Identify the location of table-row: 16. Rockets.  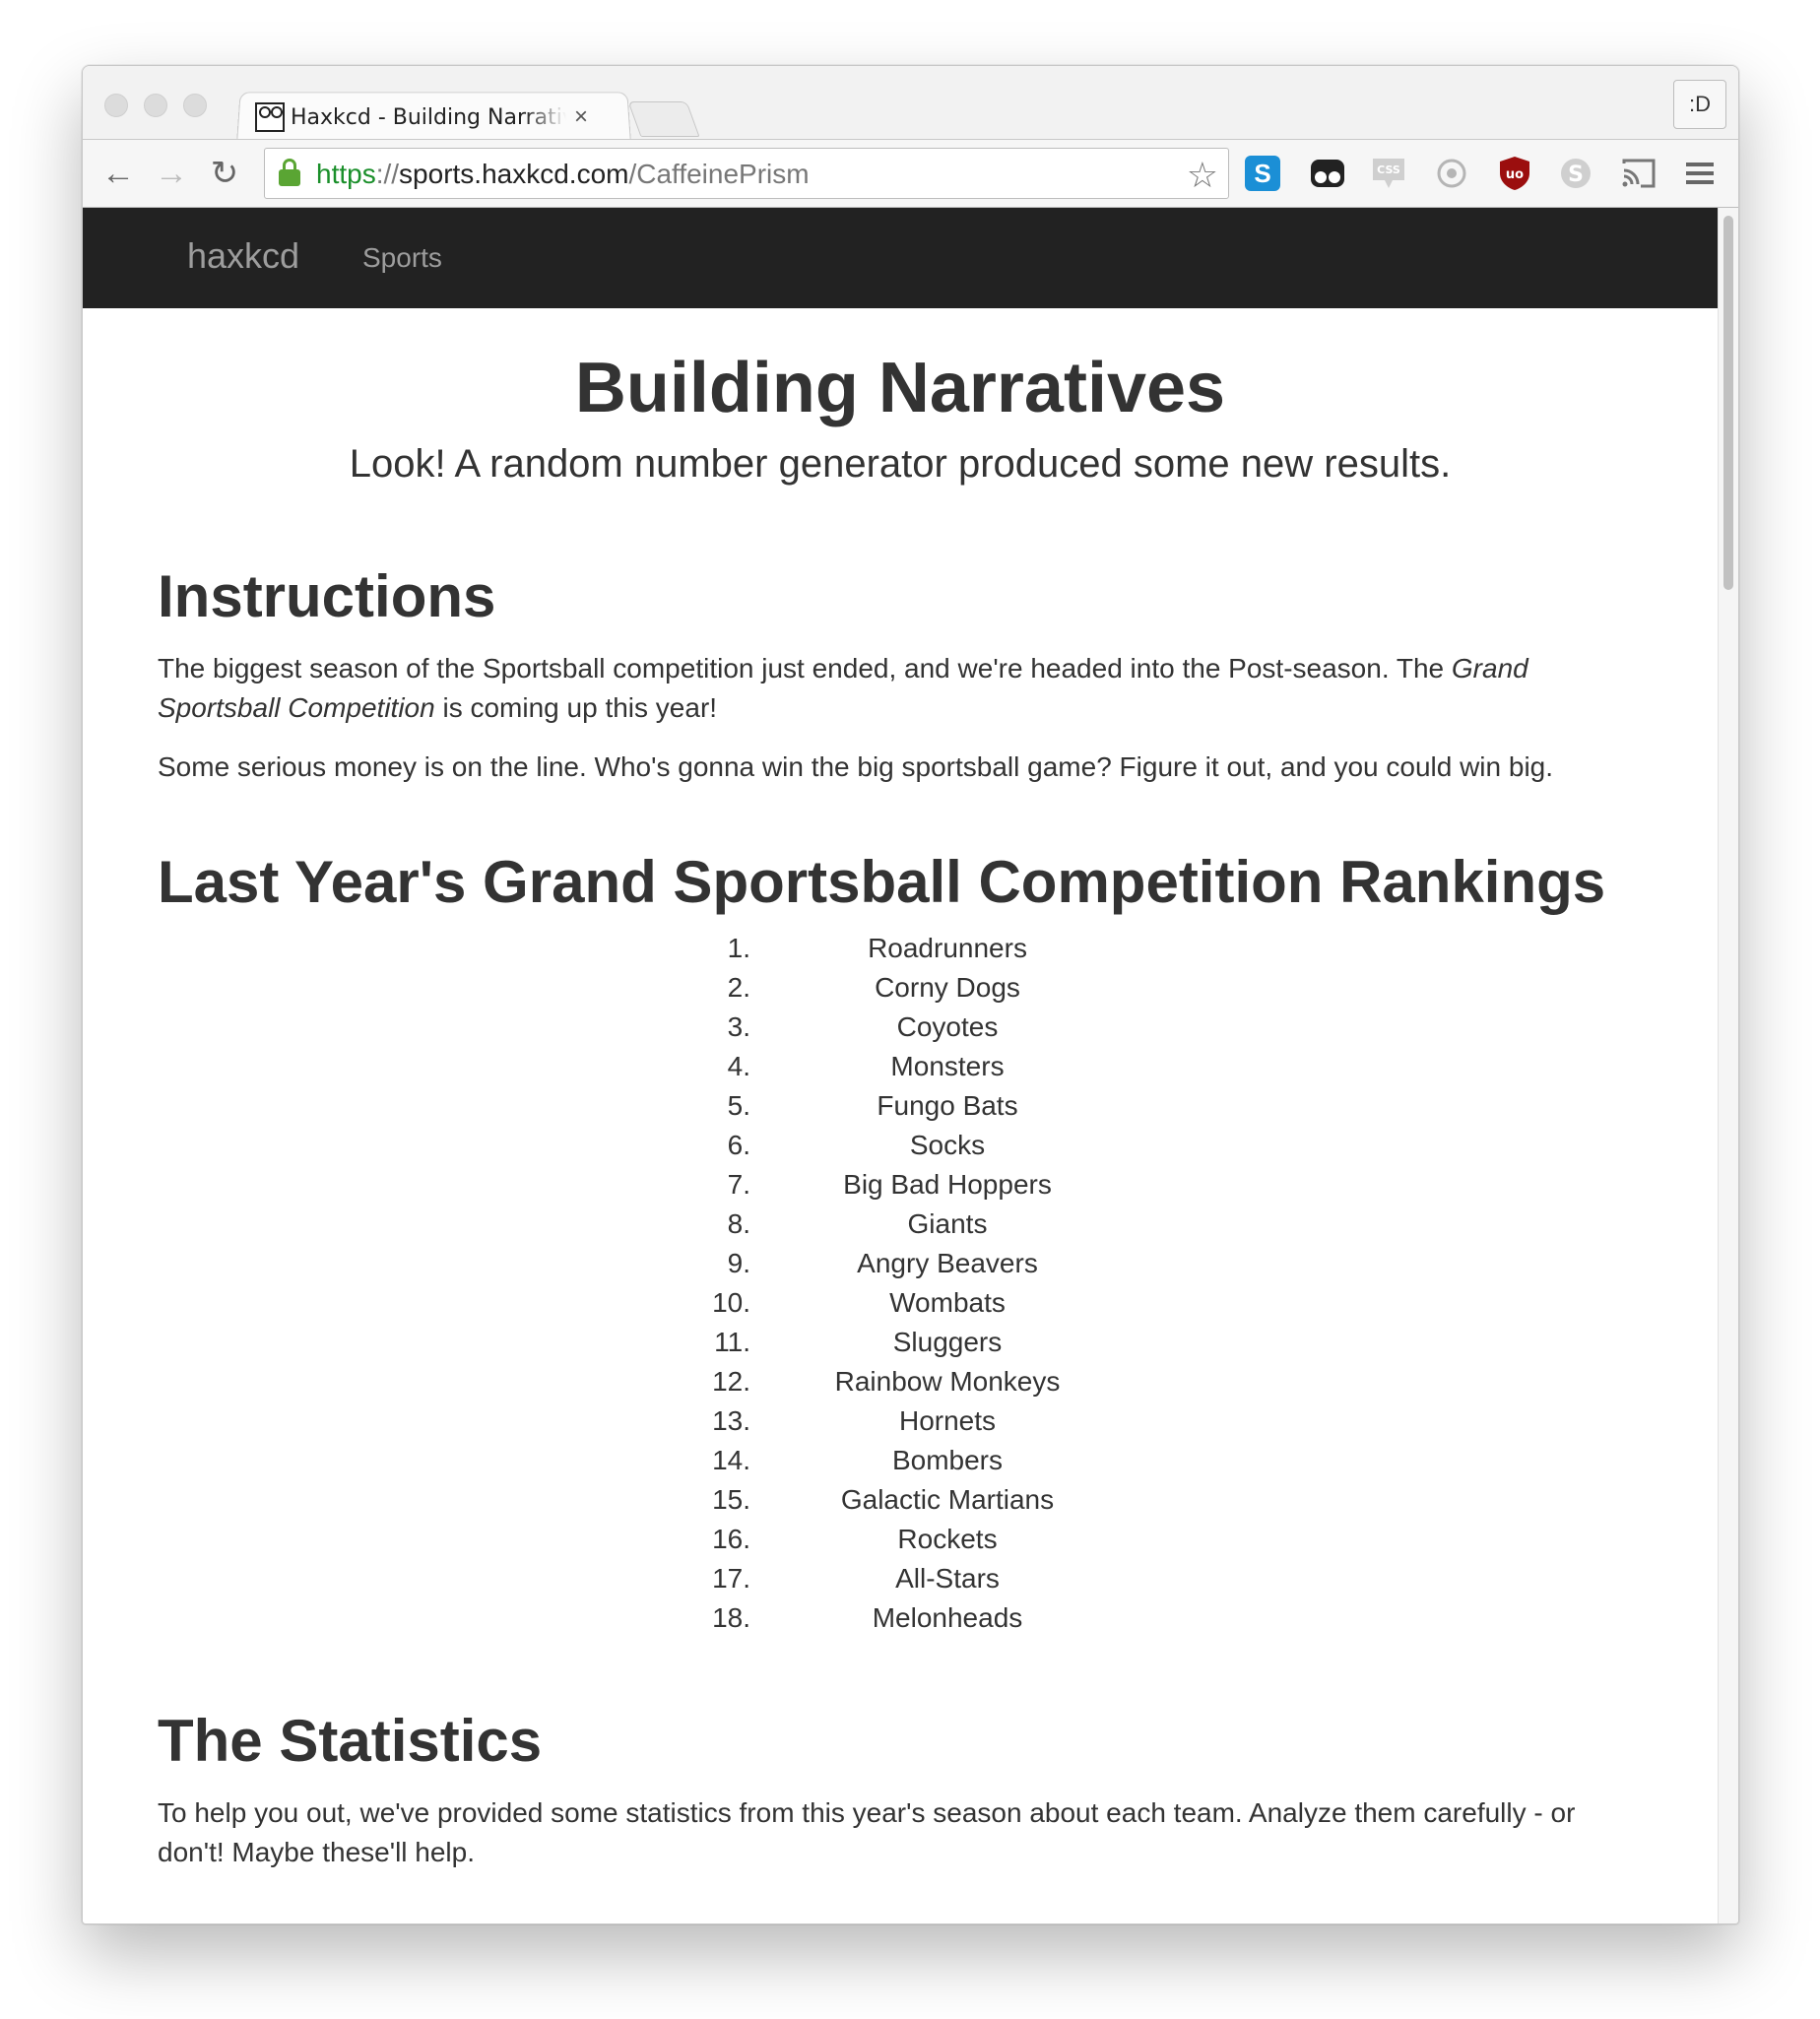
(900, 1539).